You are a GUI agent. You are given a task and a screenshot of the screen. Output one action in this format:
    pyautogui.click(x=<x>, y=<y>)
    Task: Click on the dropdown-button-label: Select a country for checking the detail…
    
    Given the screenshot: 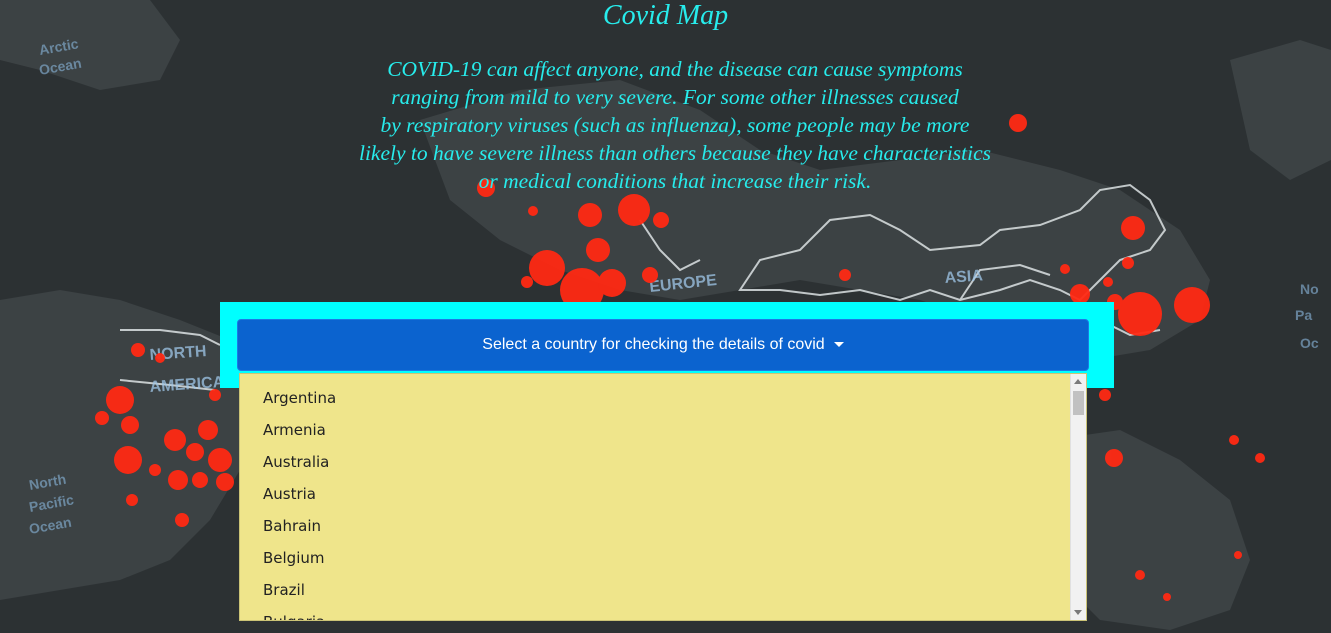 What is the action you would take?
    pyautogui.click(x=653, y=344)
    